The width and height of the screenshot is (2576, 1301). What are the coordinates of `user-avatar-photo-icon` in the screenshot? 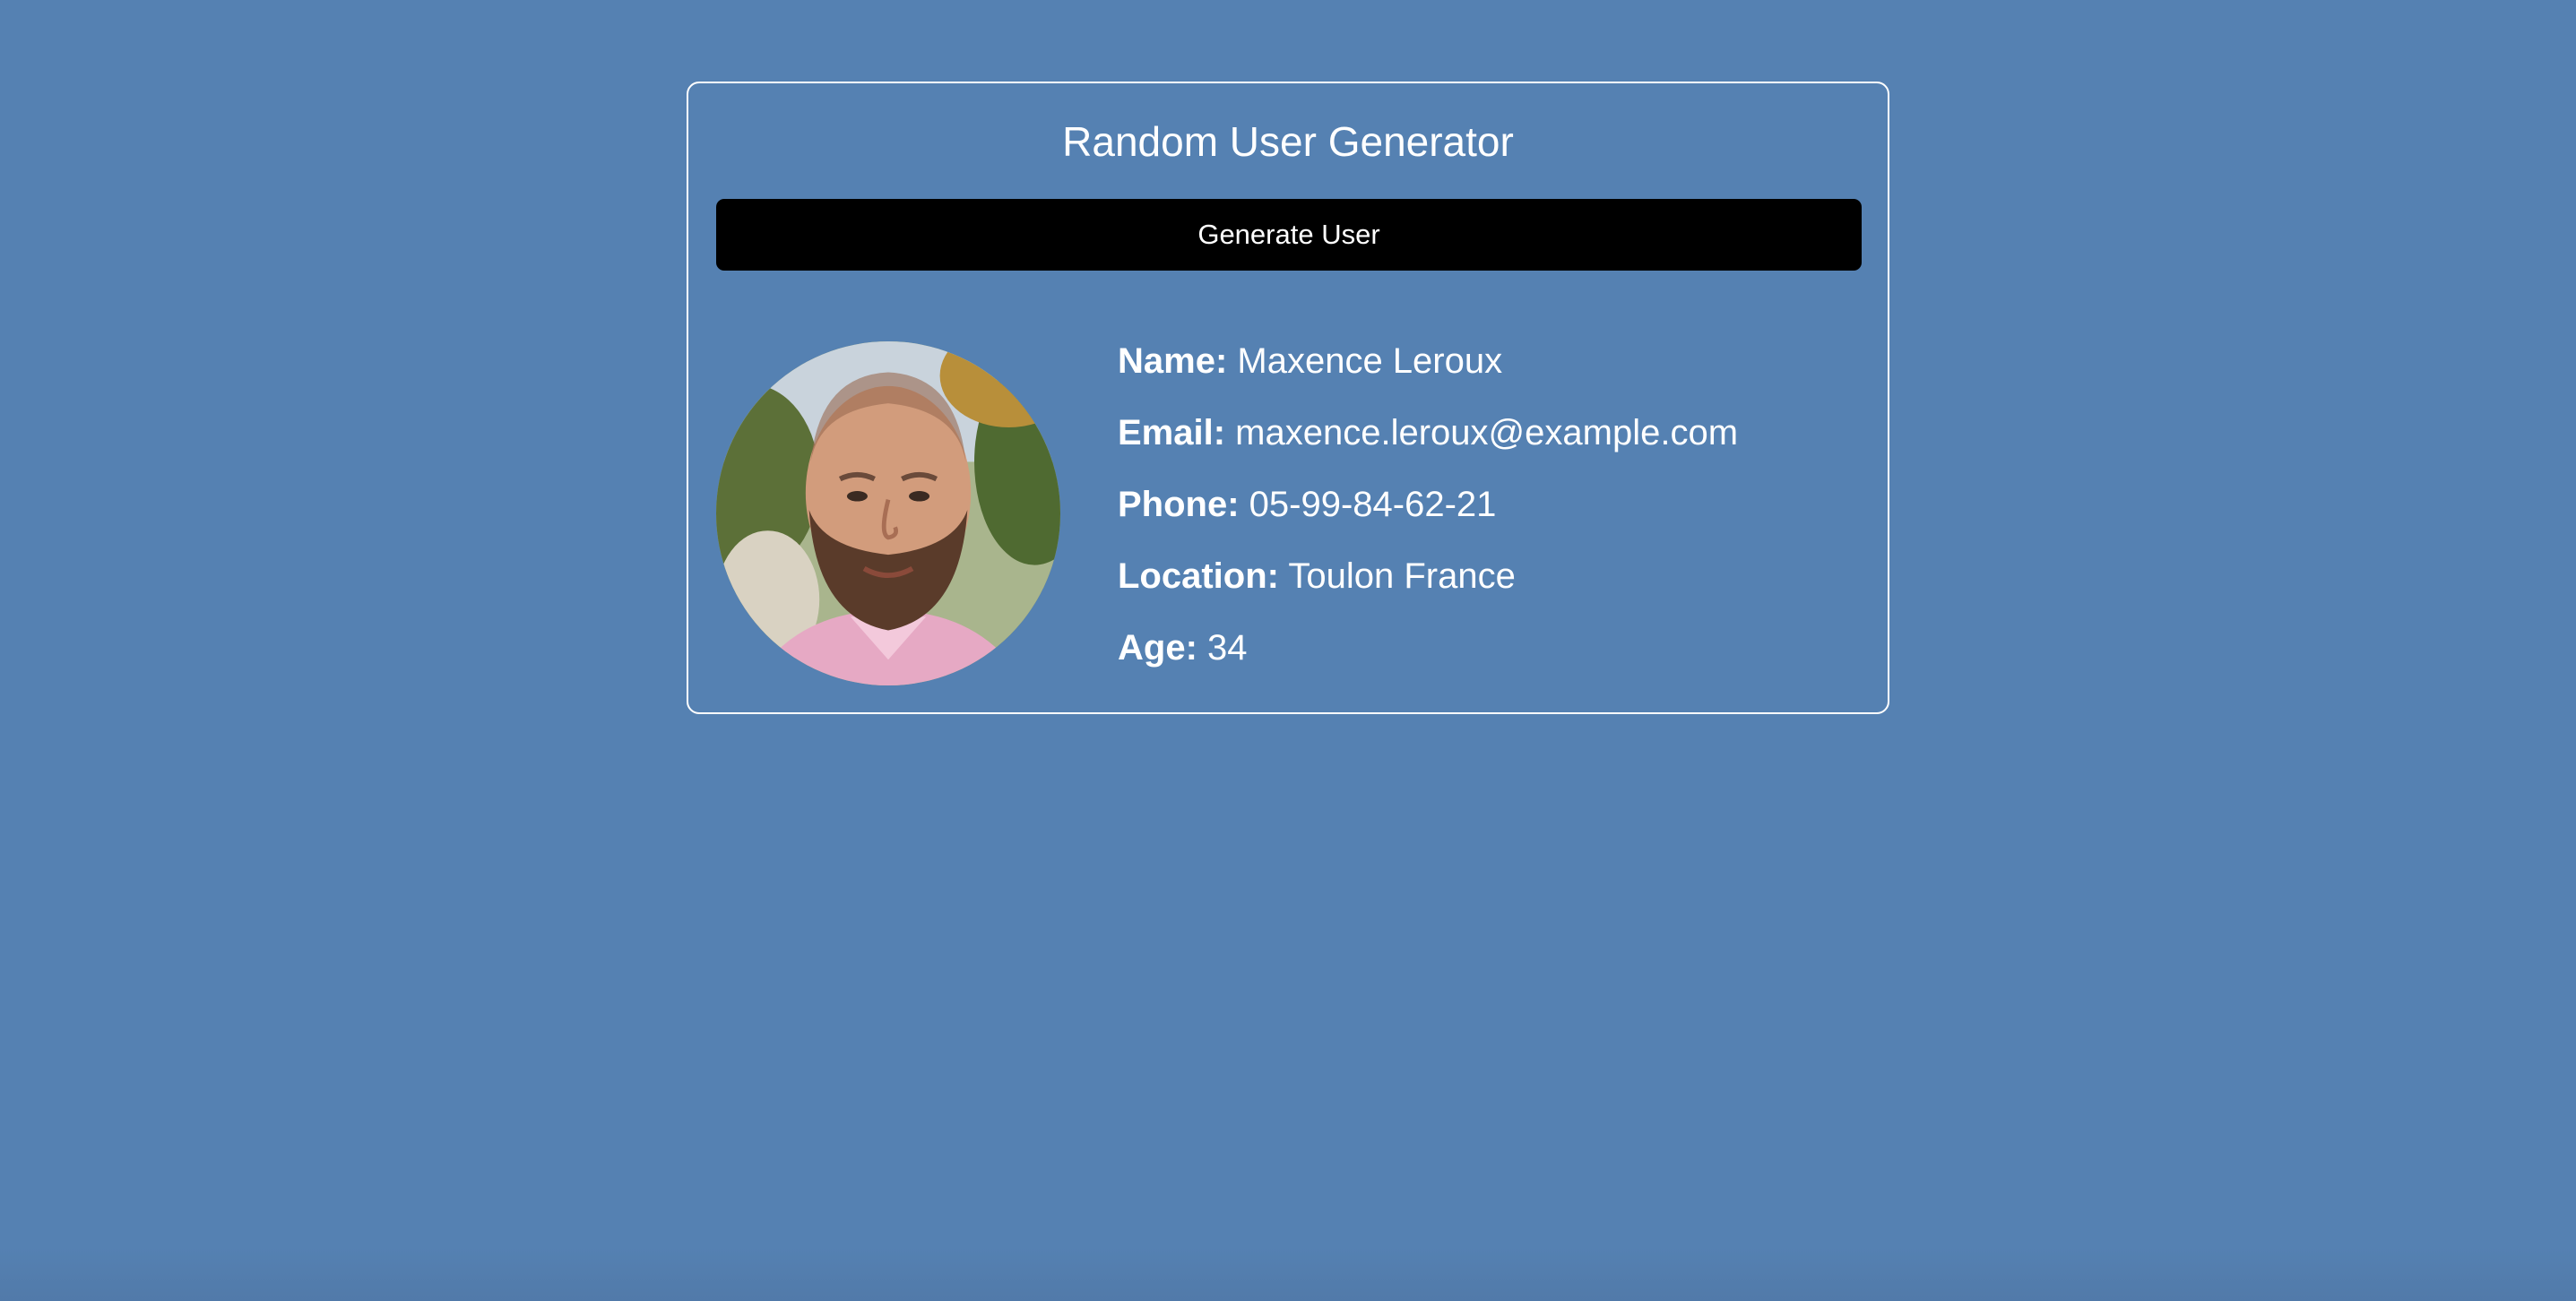 It's located at (888, 513).